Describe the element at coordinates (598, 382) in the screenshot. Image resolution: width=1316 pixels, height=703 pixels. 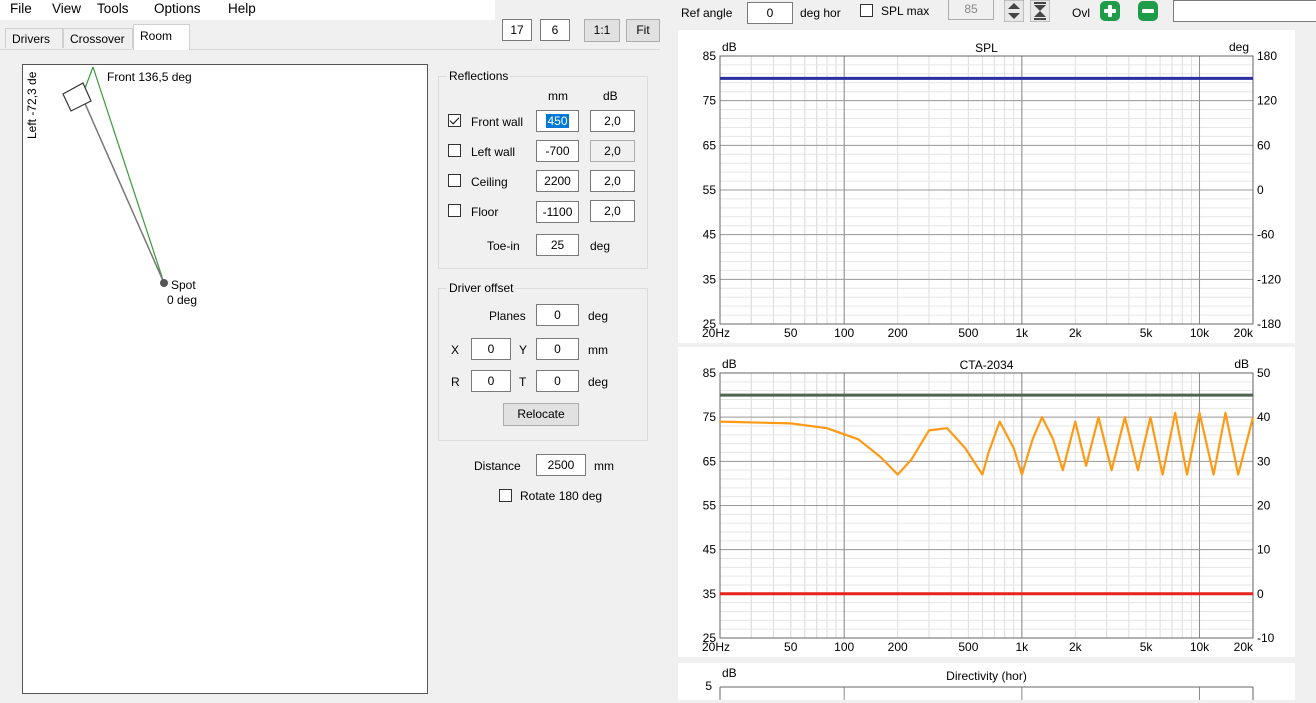
I see `rt-unit: deg` at that location.